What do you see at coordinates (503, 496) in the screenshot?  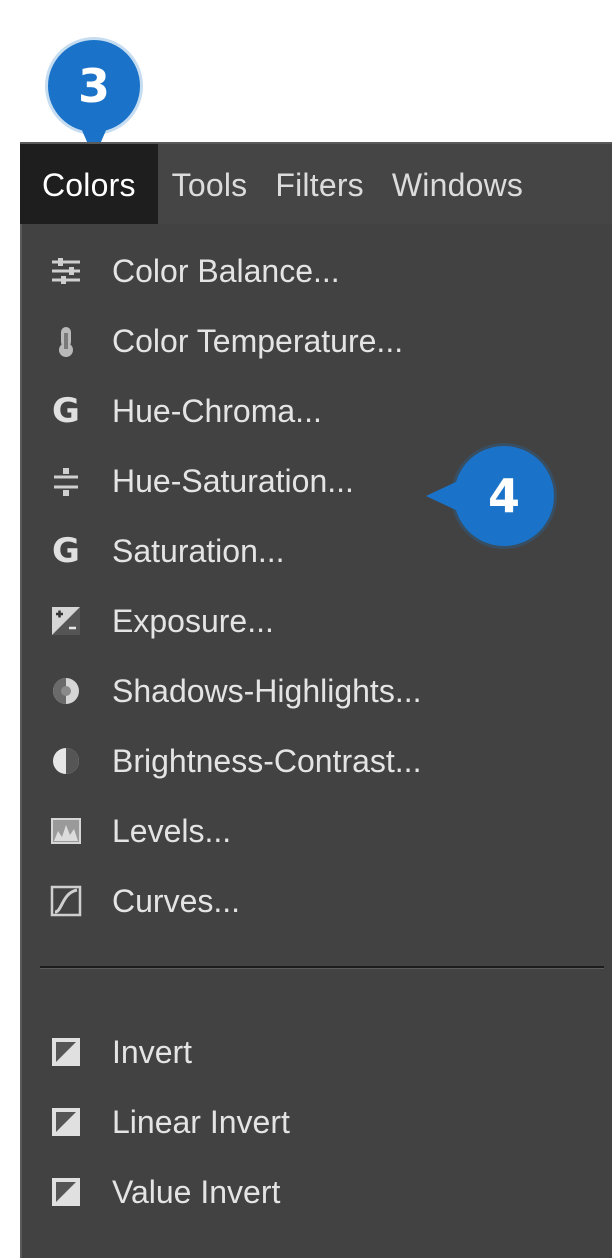 I see `step-4-number: 4` at bounding box center [503, 496].